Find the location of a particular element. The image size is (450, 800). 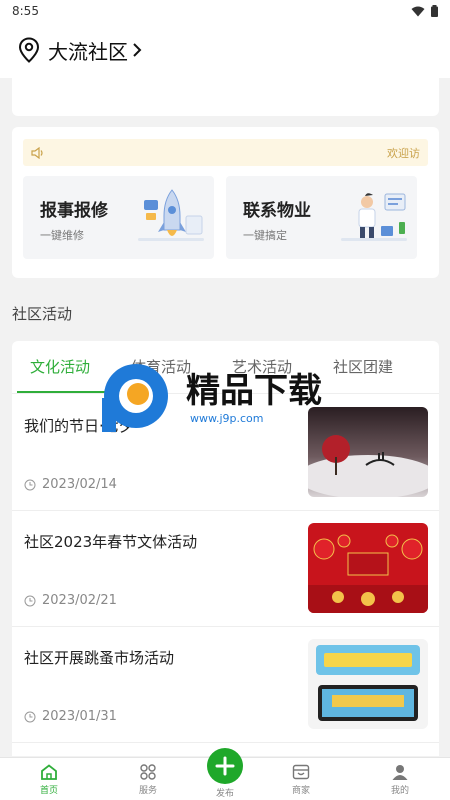

battery-icon is located at coordinates (434, 11).